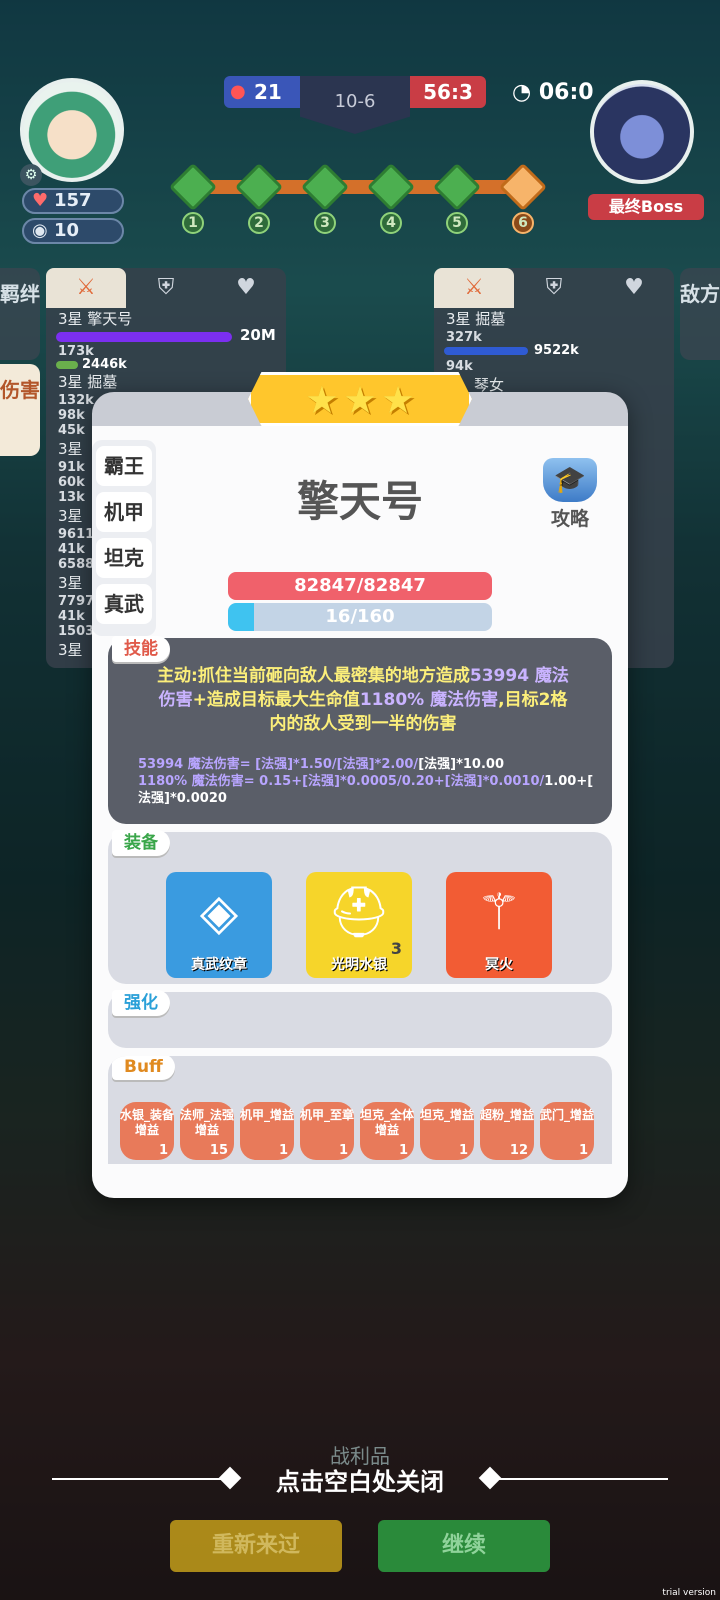 Image resolution: width=720 pixels, height=1600 pixels. I want to click on hearts-pill: ♥ 157, so click(73, 201).